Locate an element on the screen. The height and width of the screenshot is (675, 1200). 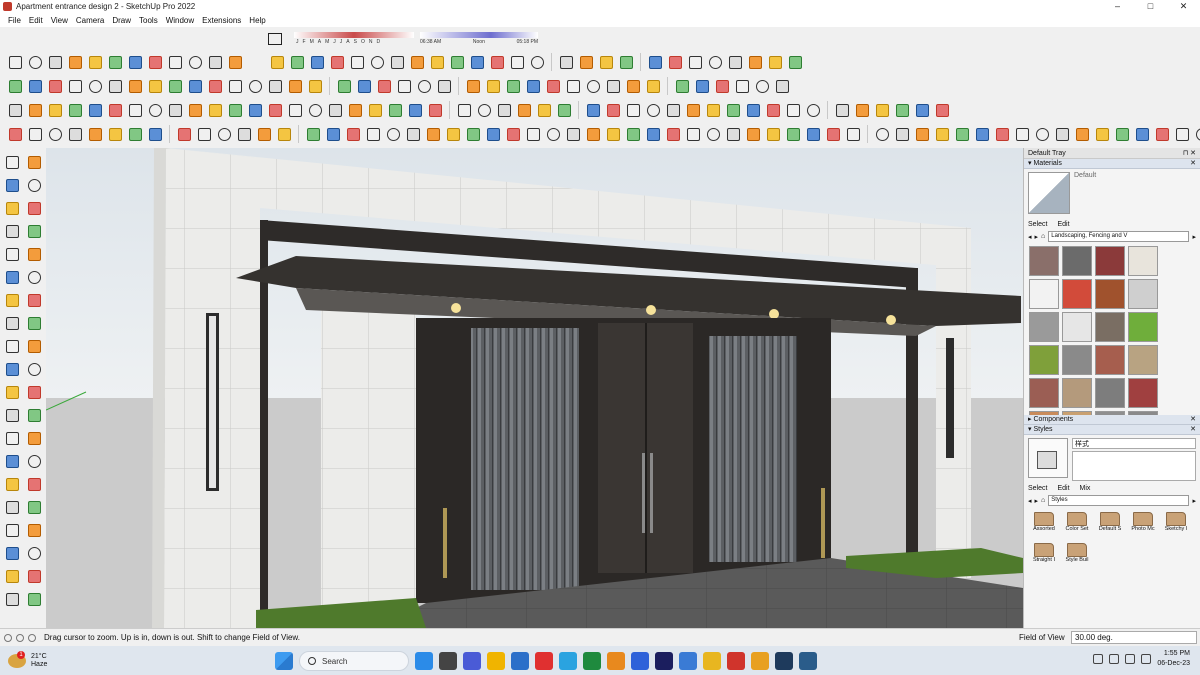
tab-mix: Mix is located at coordinates (1085, 488).